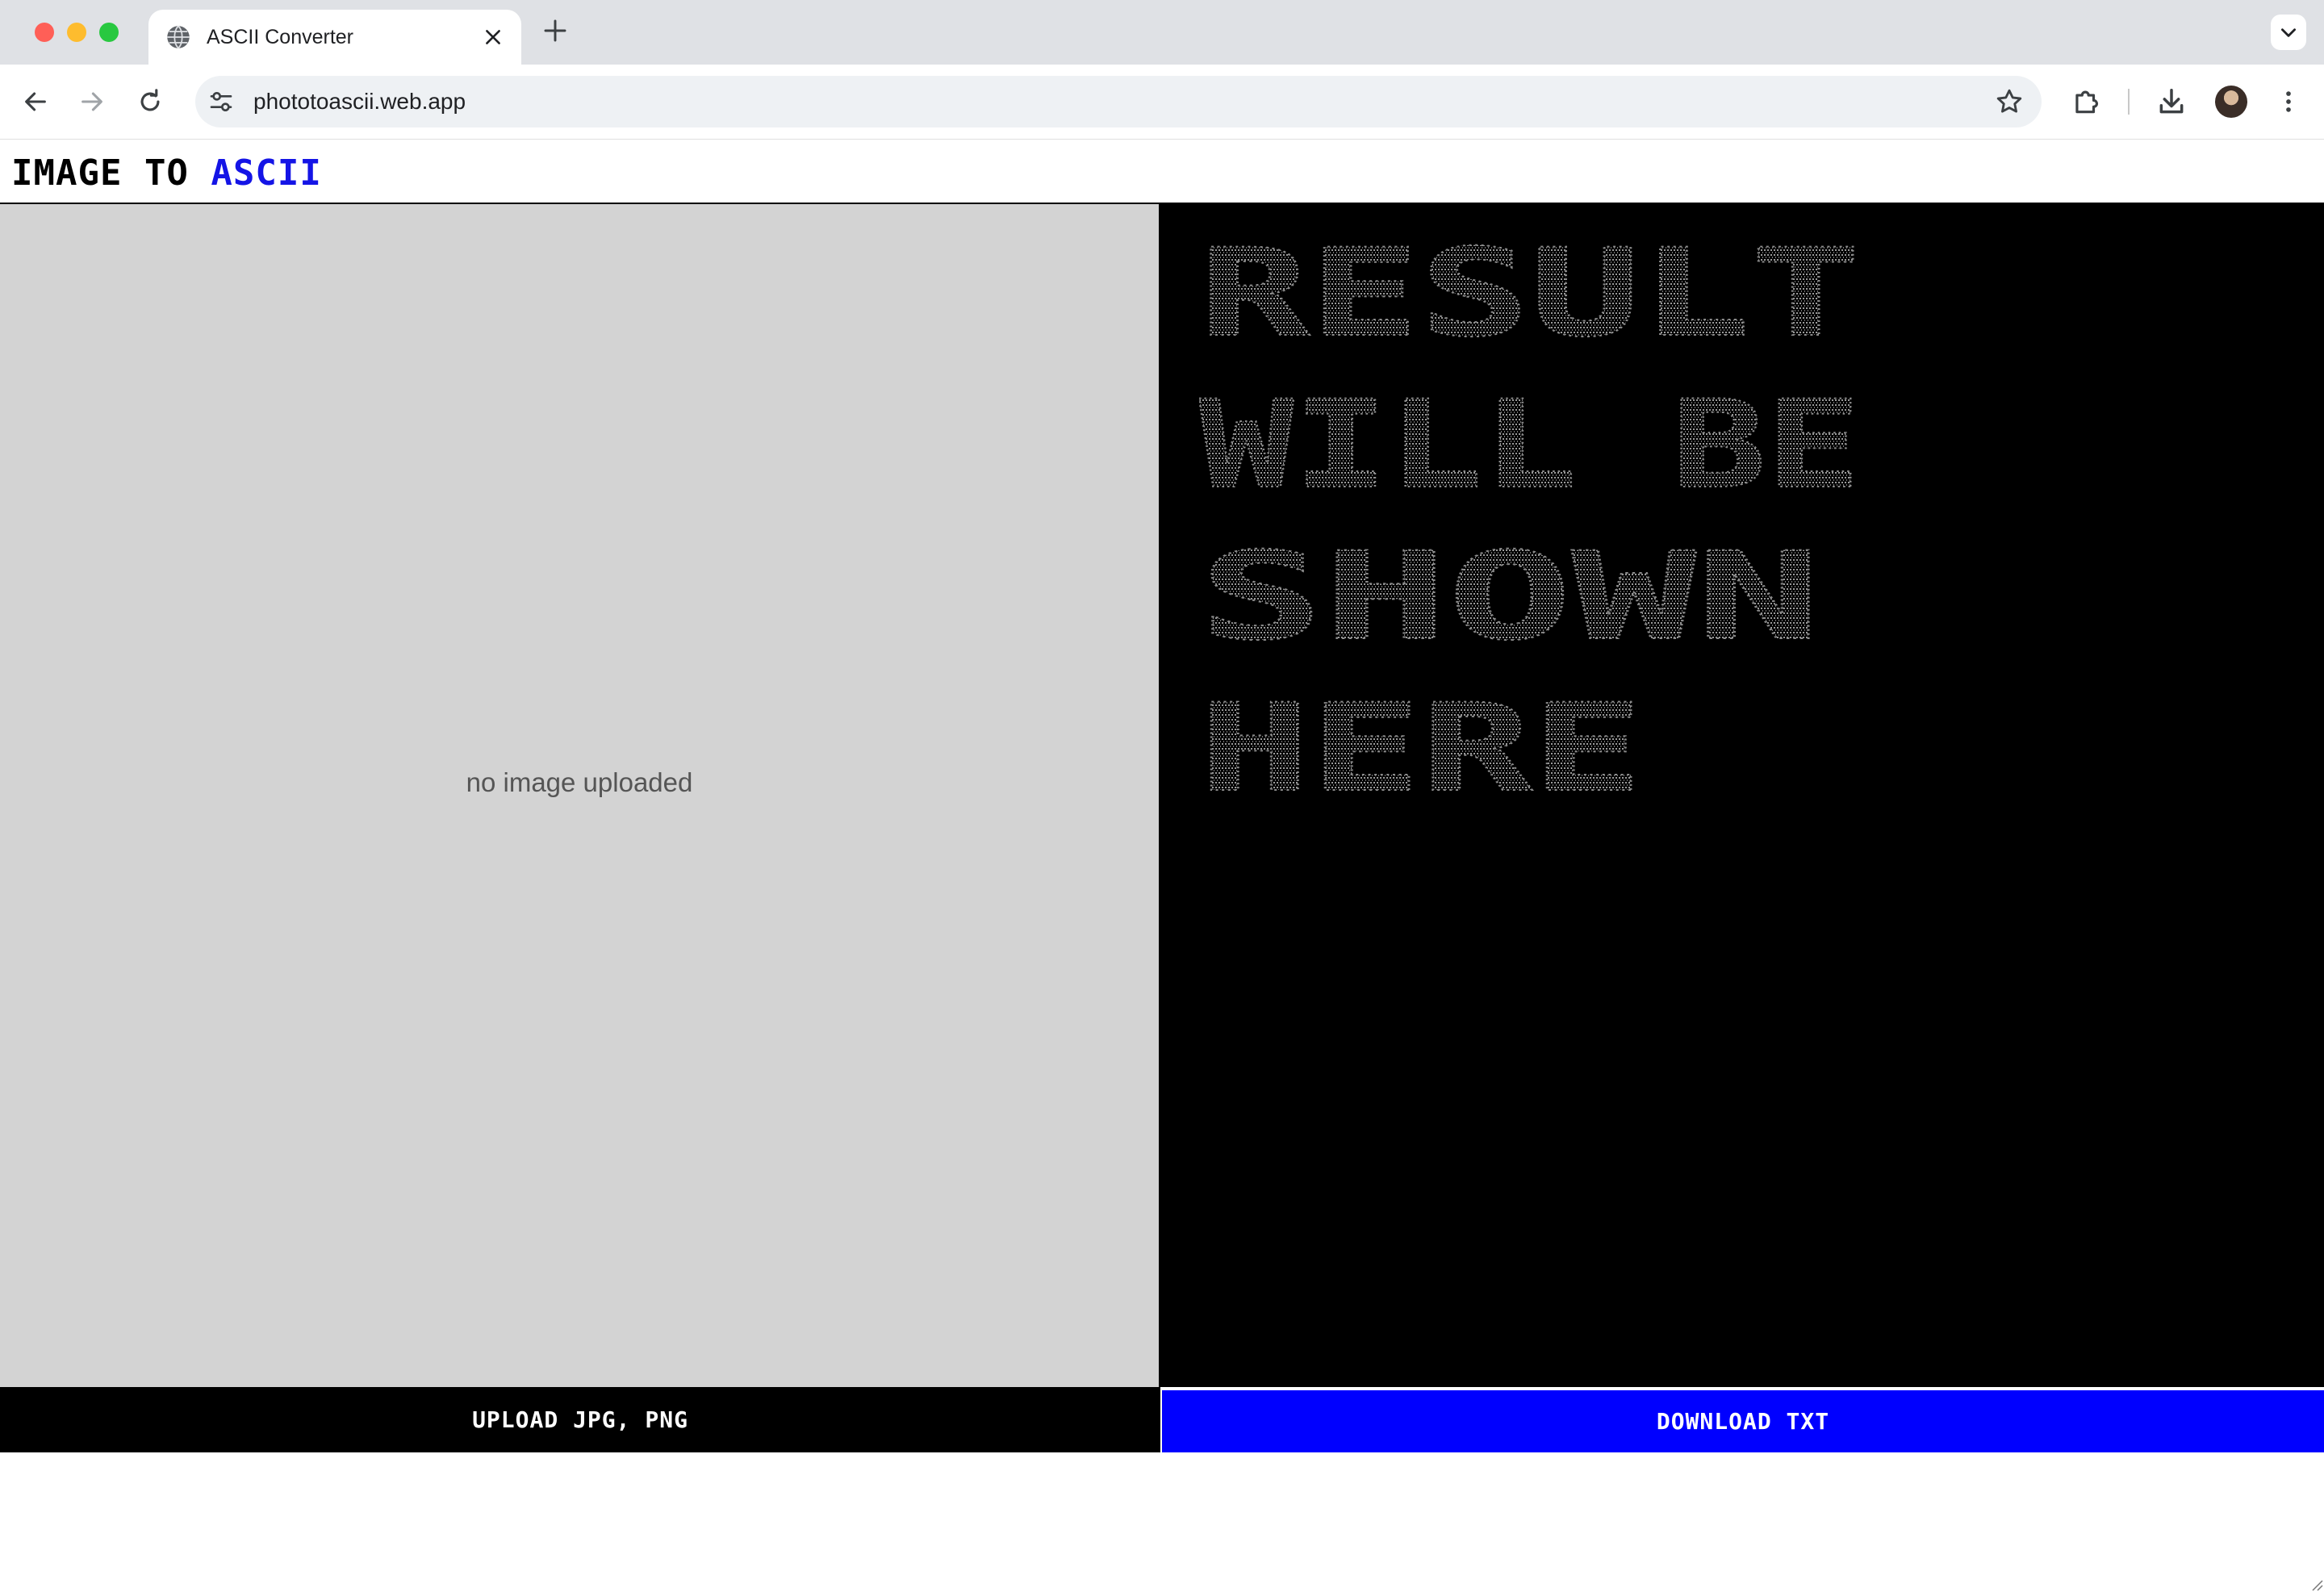 The width and height of the screenshot is (2324, 1592). Describe the element at coordinates (2010, 101) in the screenshot. I see `star-icon` at that location.